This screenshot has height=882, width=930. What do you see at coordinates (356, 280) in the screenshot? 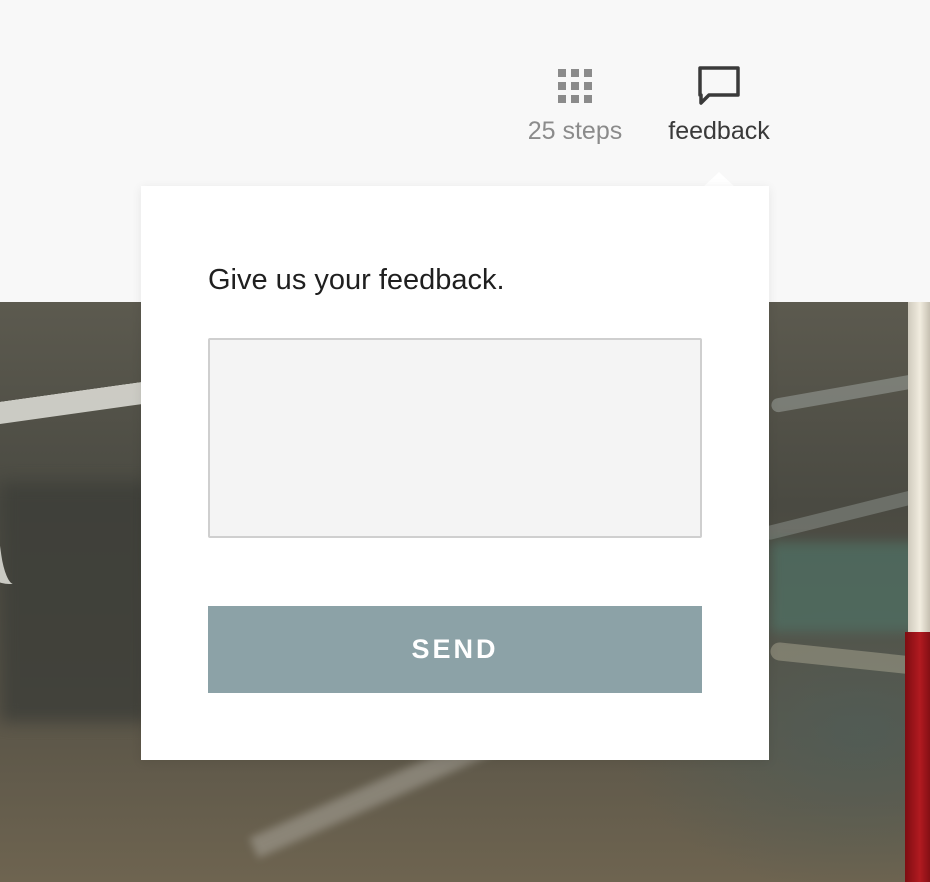
I see `popover-title: Give us your feedback.` at bounding box center [356, 280].